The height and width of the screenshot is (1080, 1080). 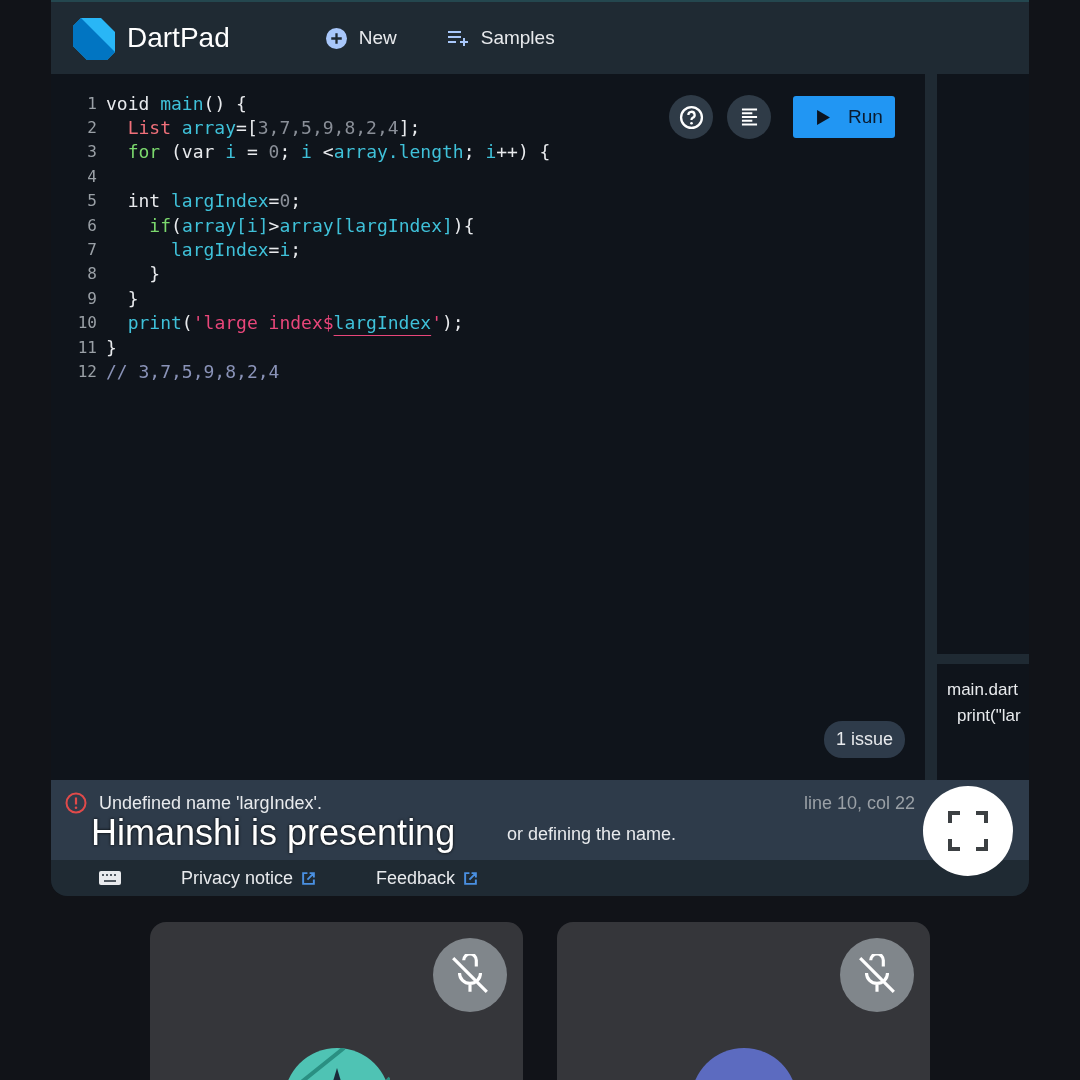 I want to click on run-button: Run, so click(x=844, y=117).